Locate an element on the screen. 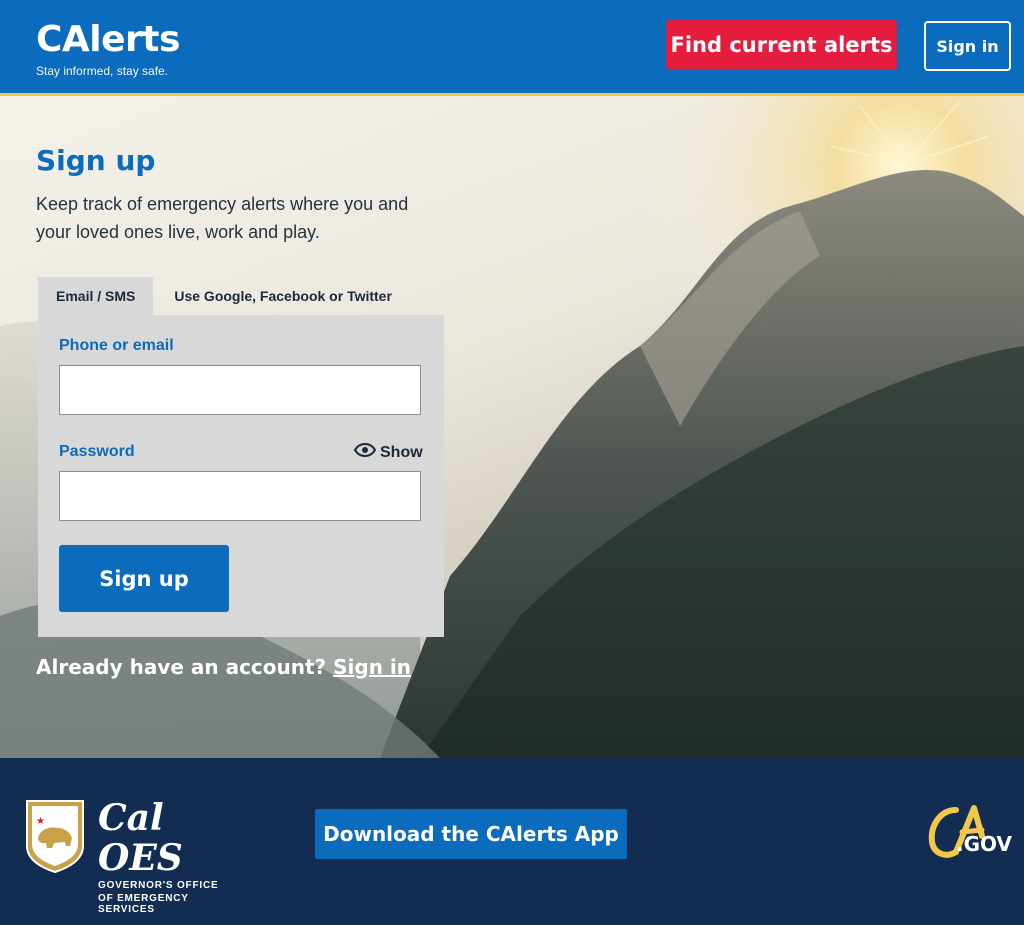 This screenshot has width=1024, height=925. logo-wordmark: CAlerts is located at coordinates (108, 39).